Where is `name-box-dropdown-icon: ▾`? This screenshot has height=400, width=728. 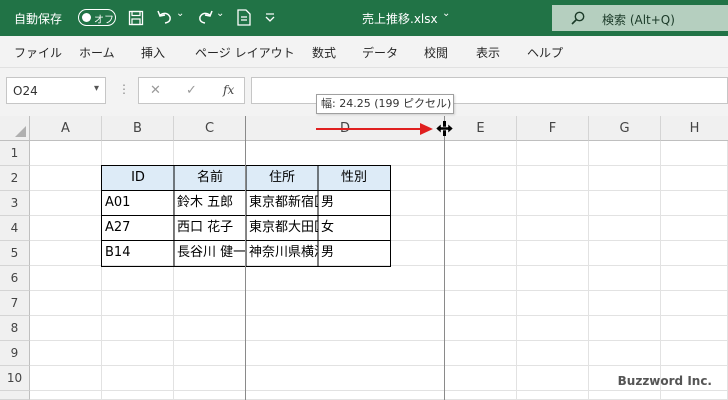 name-box-dropdown-icon: ▾ is located at coordinates (96, 88).